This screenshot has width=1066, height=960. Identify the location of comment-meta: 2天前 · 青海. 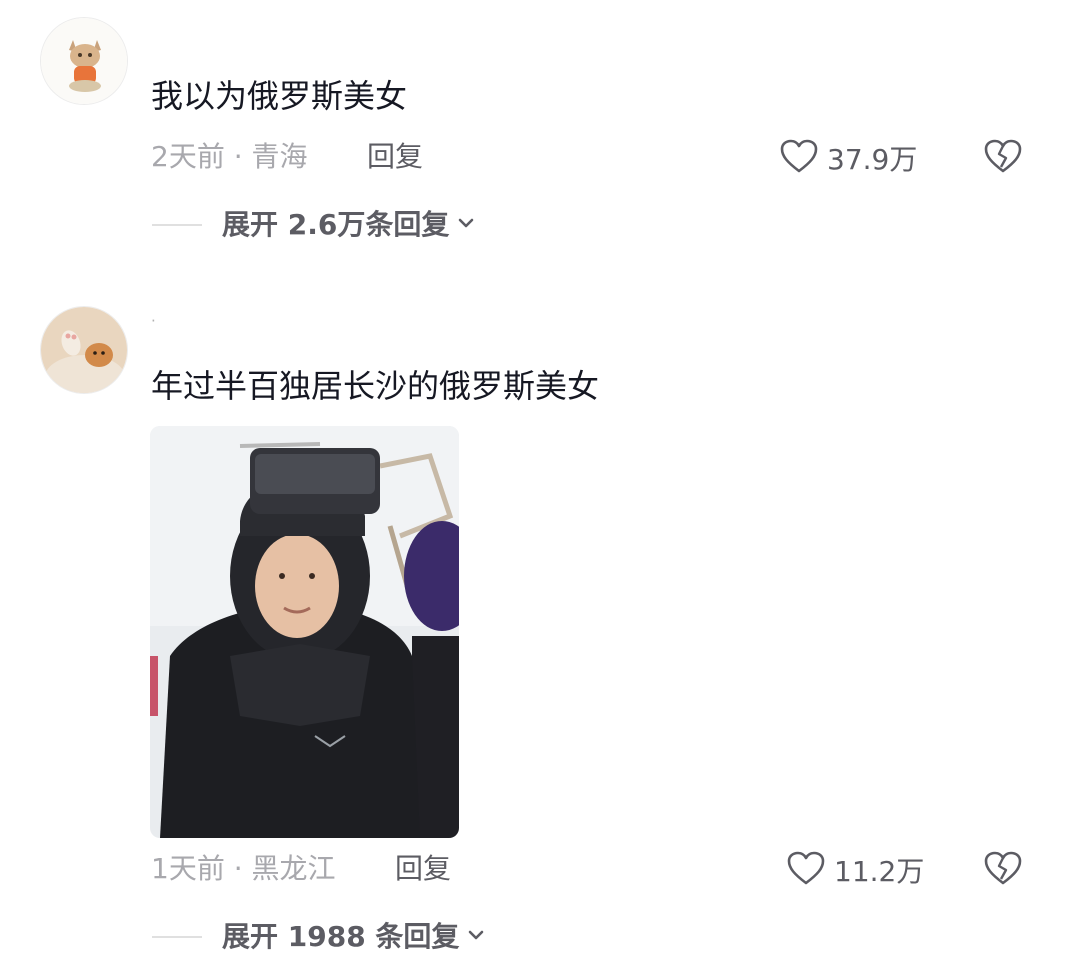
(229, 156).